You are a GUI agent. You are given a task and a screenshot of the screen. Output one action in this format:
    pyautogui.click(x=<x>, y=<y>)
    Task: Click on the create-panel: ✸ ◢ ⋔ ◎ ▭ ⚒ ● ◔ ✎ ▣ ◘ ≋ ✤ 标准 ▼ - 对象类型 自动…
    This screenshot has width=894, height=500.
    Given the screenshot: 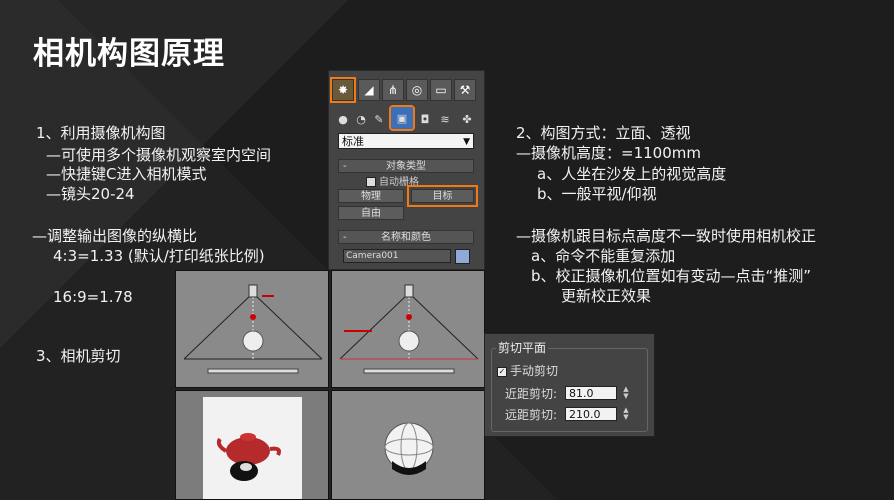 What is the action you would take?
    pyautogui.click(x=406, y=170)
    